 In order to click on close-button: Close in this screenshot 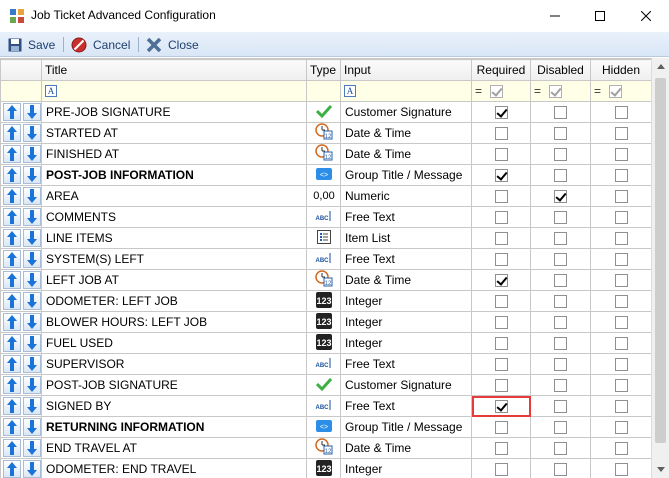, I will do `click(172, 45)`.